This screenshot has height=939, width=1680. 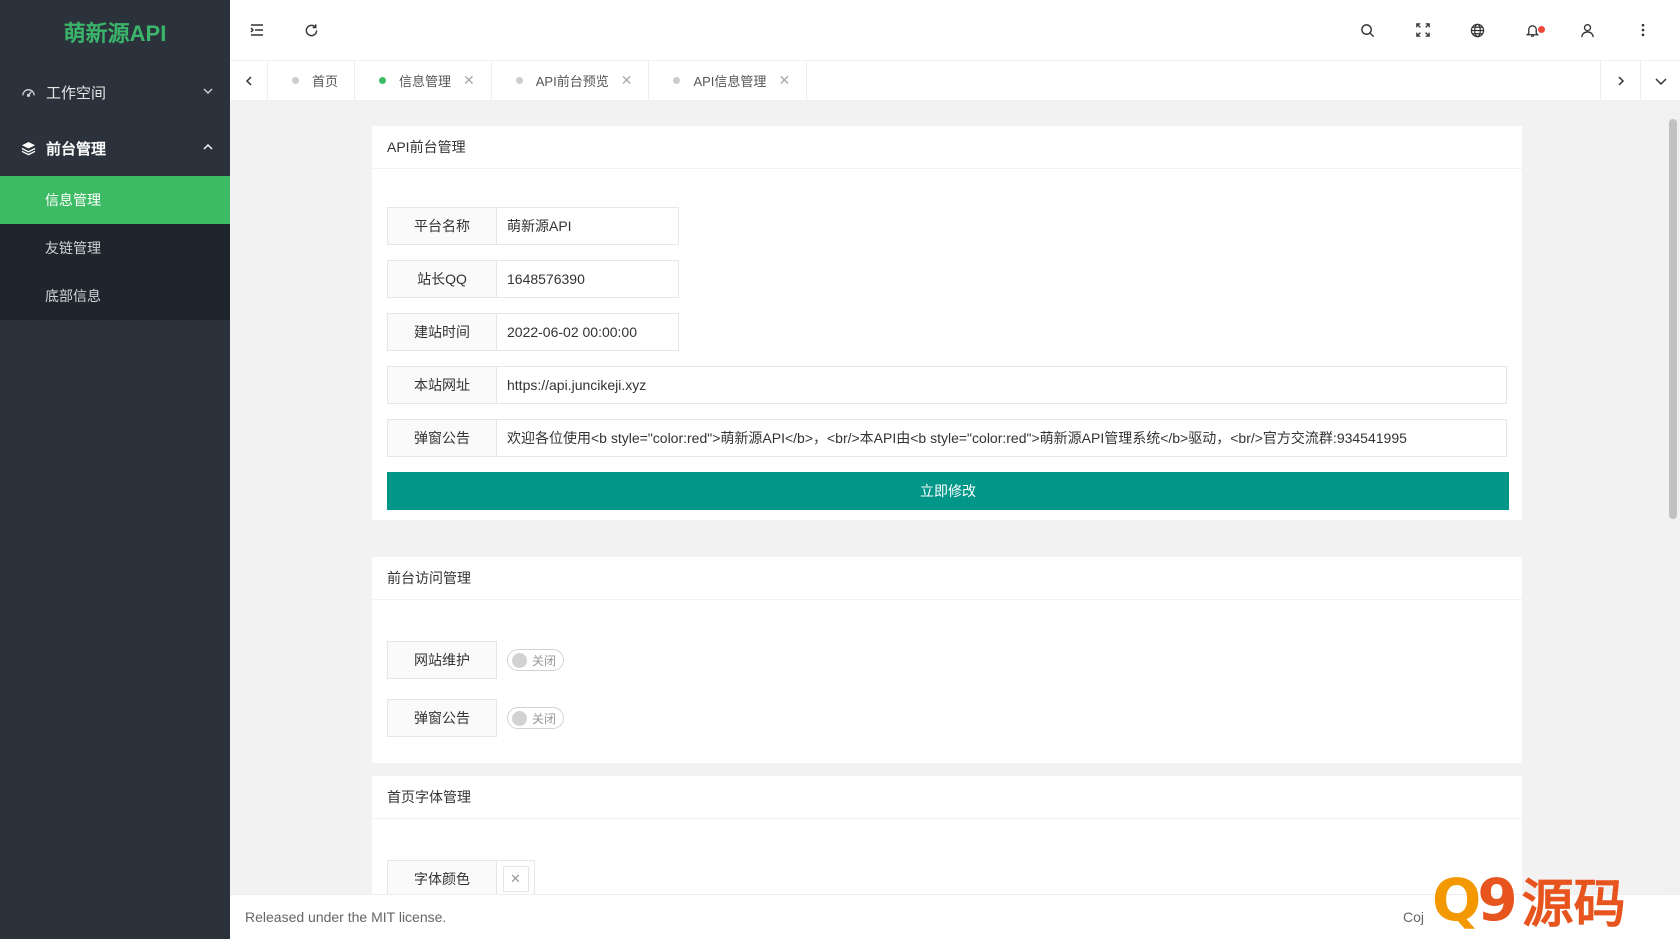 I want to click on field-label: 站长QQ, so click(x=442, y=279).